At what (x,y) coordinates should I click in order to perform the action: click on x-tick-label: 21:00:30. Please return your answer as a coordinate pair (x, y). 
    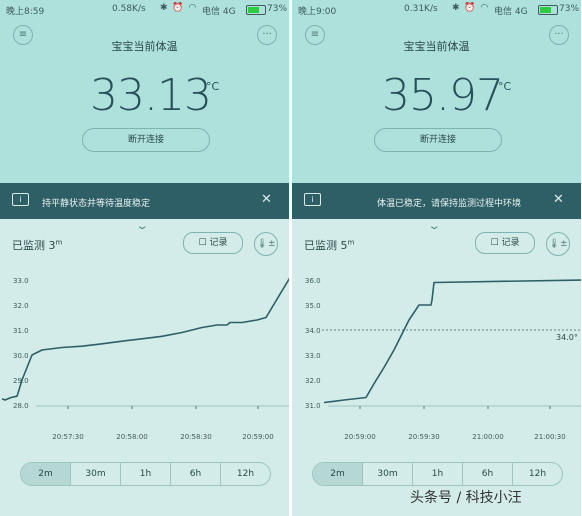
    Looking at the image, I should click on (549, 437).